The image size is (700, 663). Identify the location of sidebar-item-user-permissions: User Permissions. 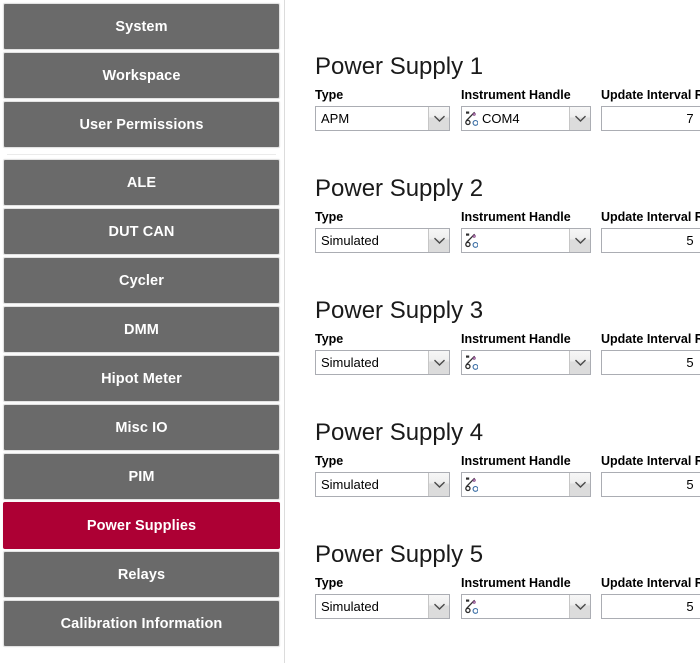
(141, 124).